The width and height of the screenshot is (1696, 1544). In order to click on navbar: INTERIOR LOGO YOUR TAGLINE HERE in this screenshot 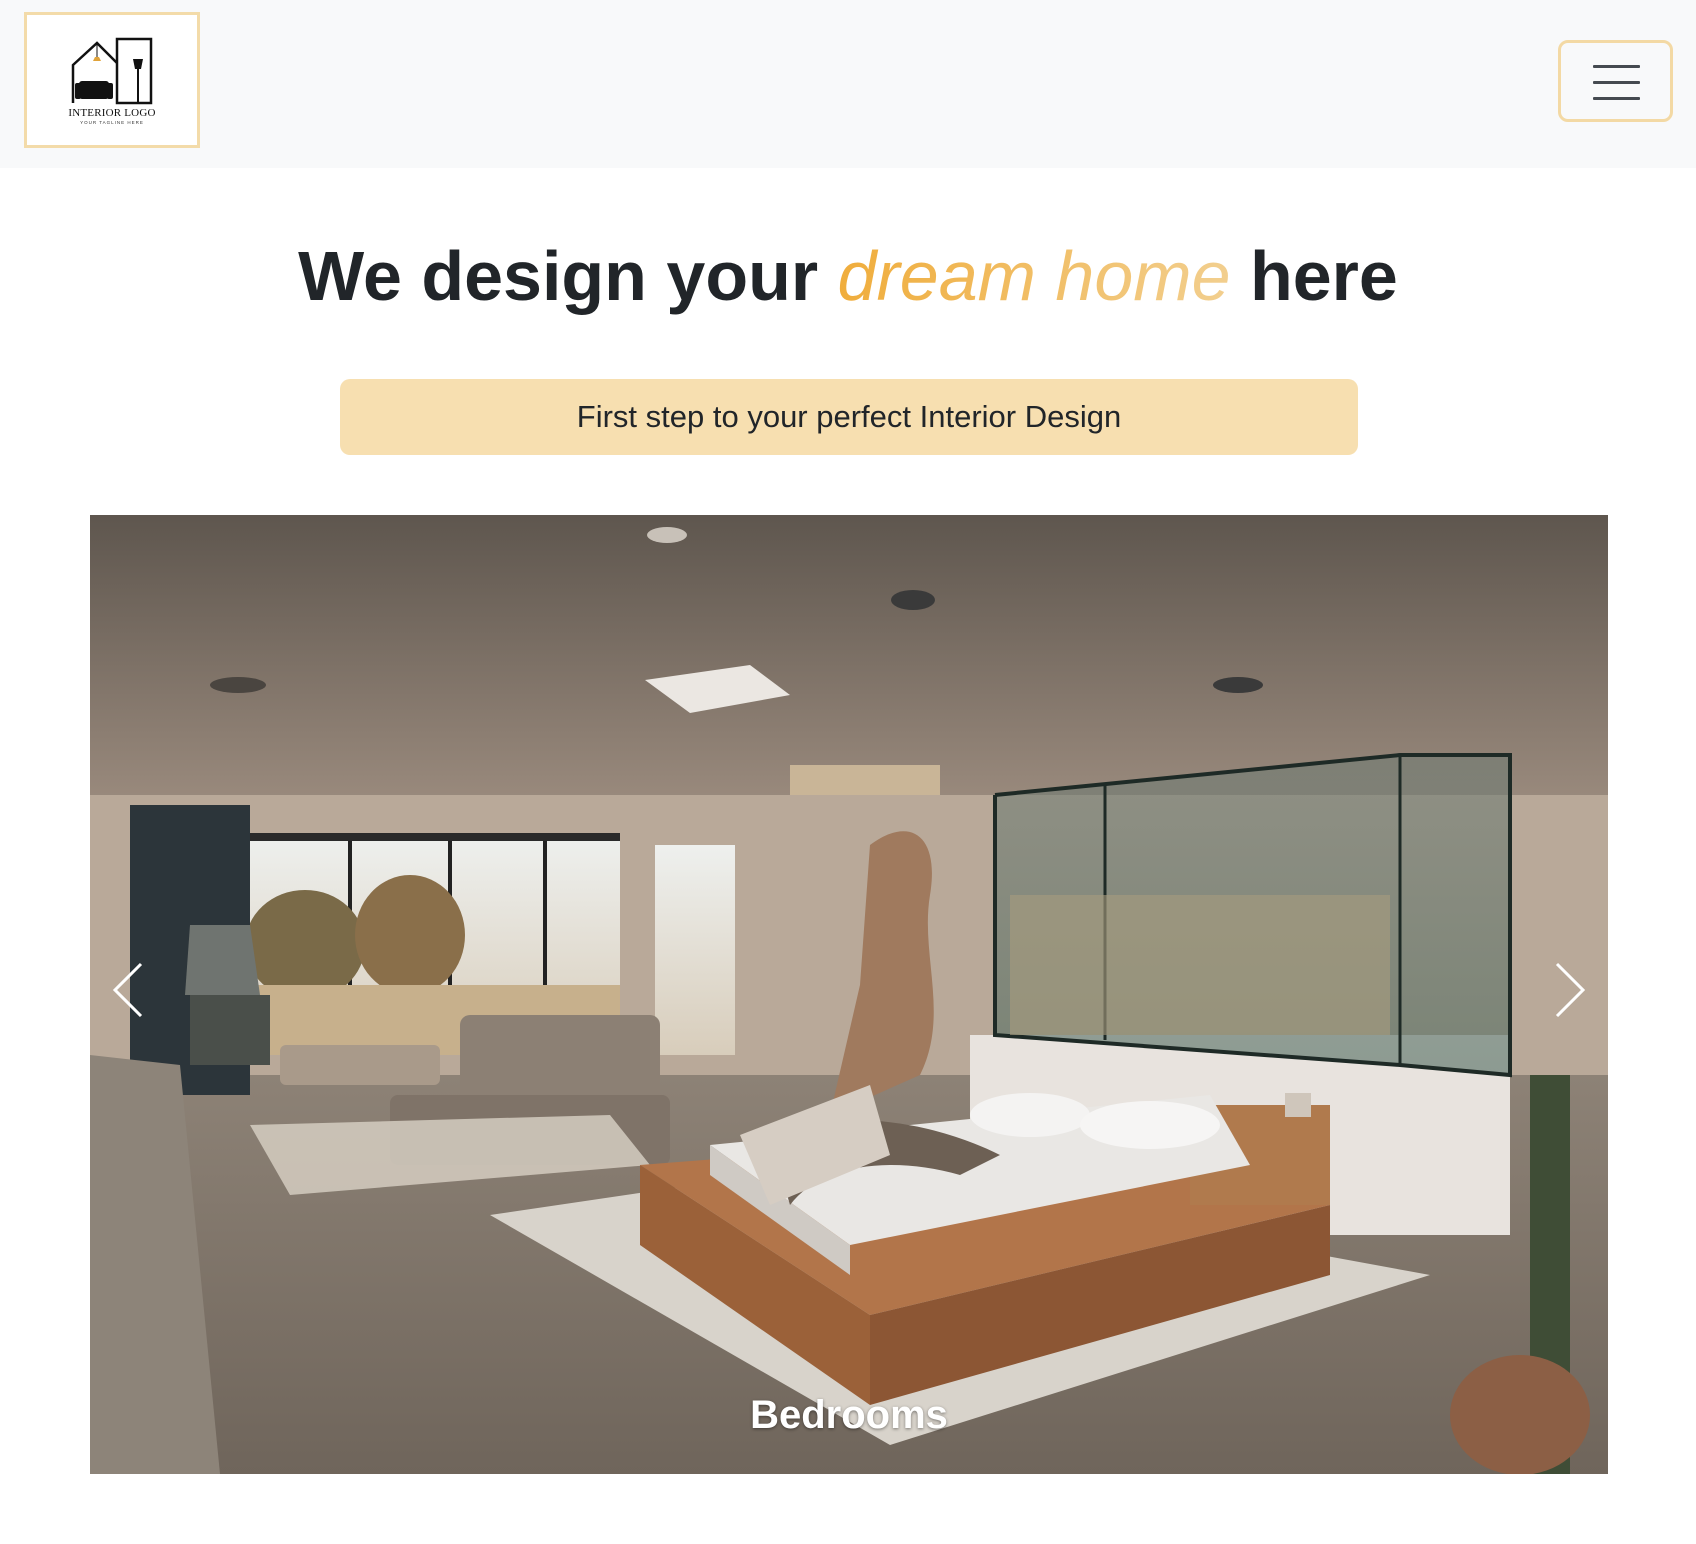, I will do `click(848, 84)`.